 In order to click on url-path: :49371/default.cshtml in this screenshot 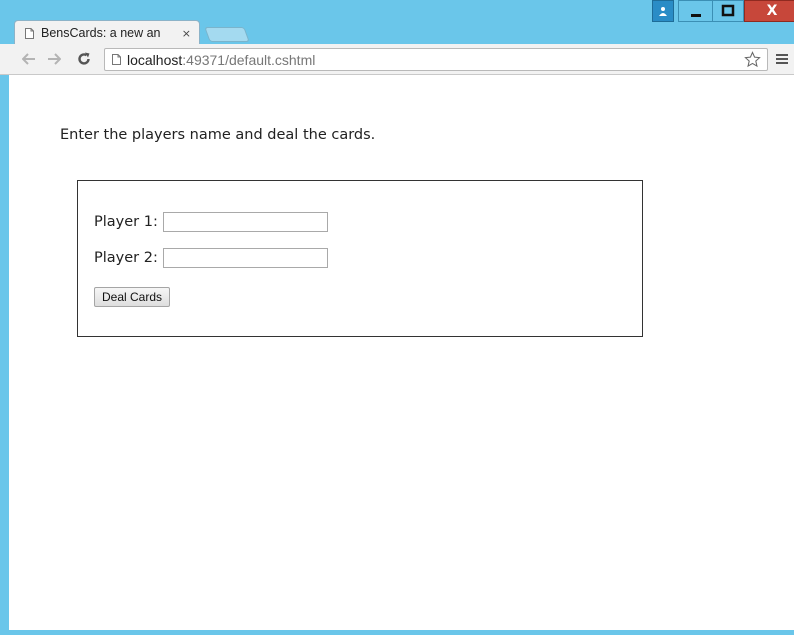, I will do `click(249, 60)`.